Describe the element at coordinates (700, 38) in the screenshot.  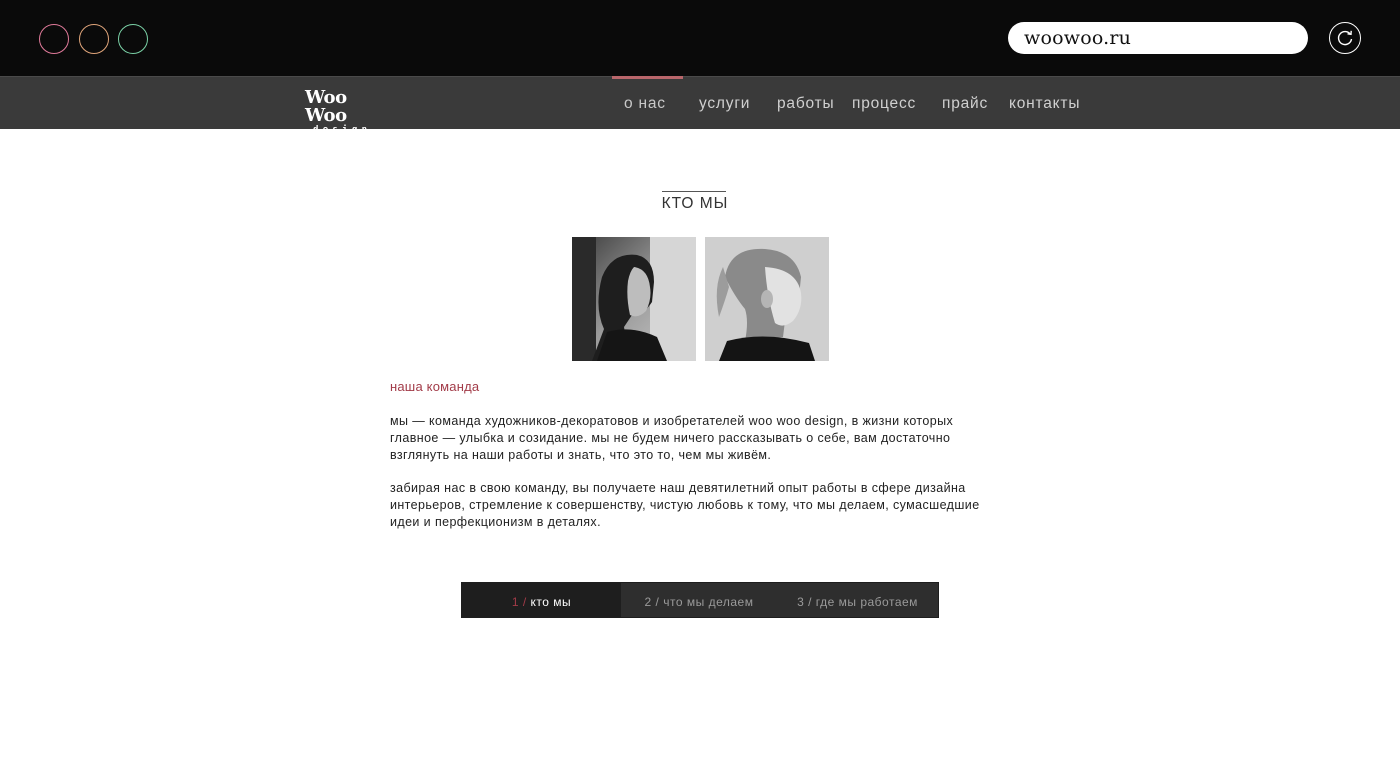
I see `browser-chrome: woowoo.ru` at that location.